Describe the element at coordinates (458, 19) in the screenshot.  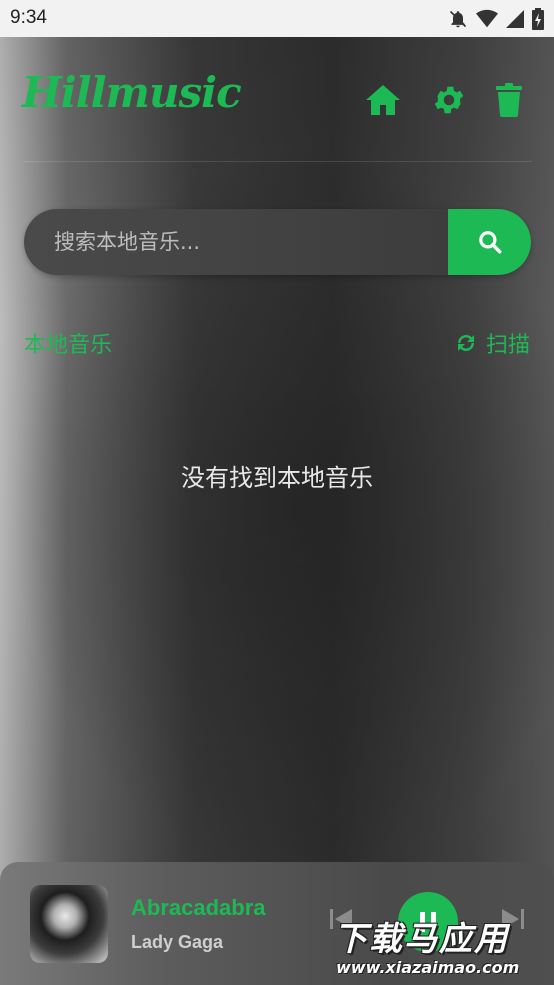
I see `notifications-off-icon` at that location.